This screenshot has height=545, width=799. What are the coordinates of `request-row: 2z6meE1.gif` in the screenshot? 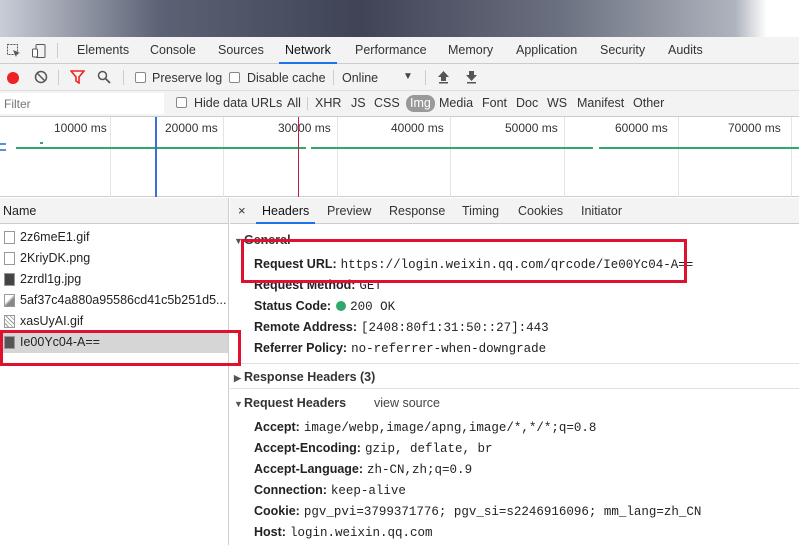 It's located at (114, 237).